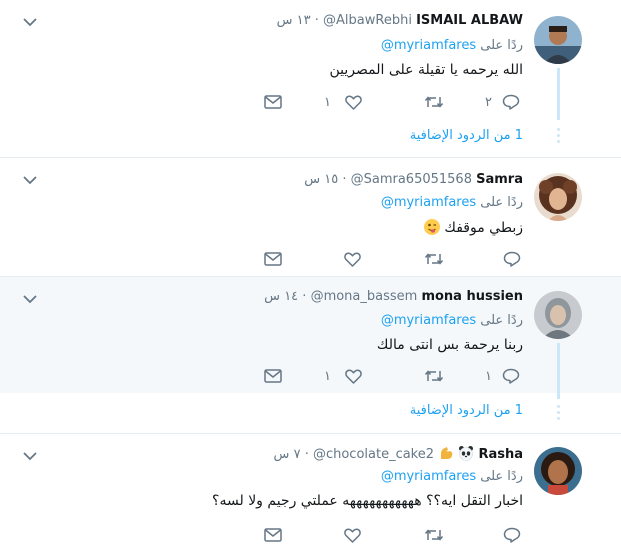 This screenshot has height=552, width=621. What do you see at coordinates (466, 453) in the screenshot?
I see `panda-face-icon` at bounding box center [466, 453].